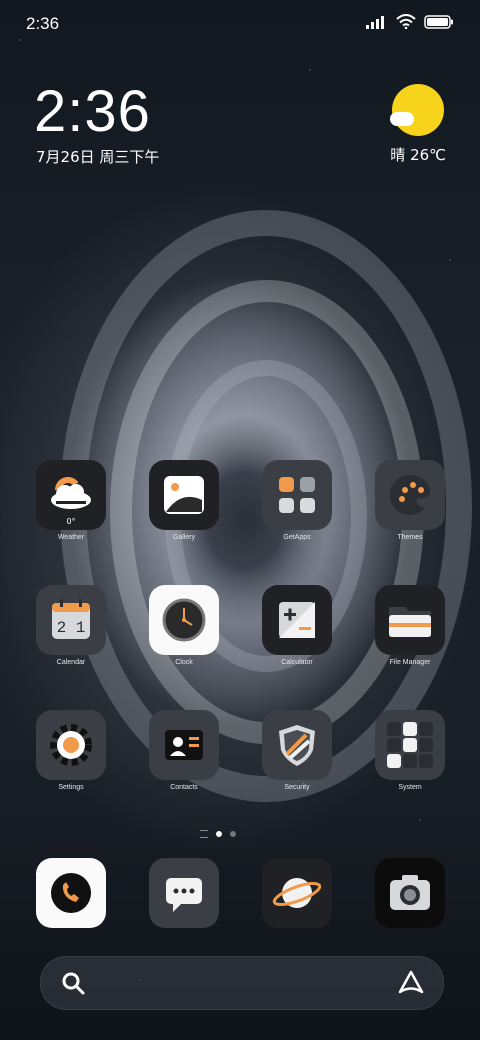 This screenshot has height=1040, width=480. What do you see at coordinates (297, 620) in the screenshot?
I see `calculator-icon` at bounding box center [297, 620].